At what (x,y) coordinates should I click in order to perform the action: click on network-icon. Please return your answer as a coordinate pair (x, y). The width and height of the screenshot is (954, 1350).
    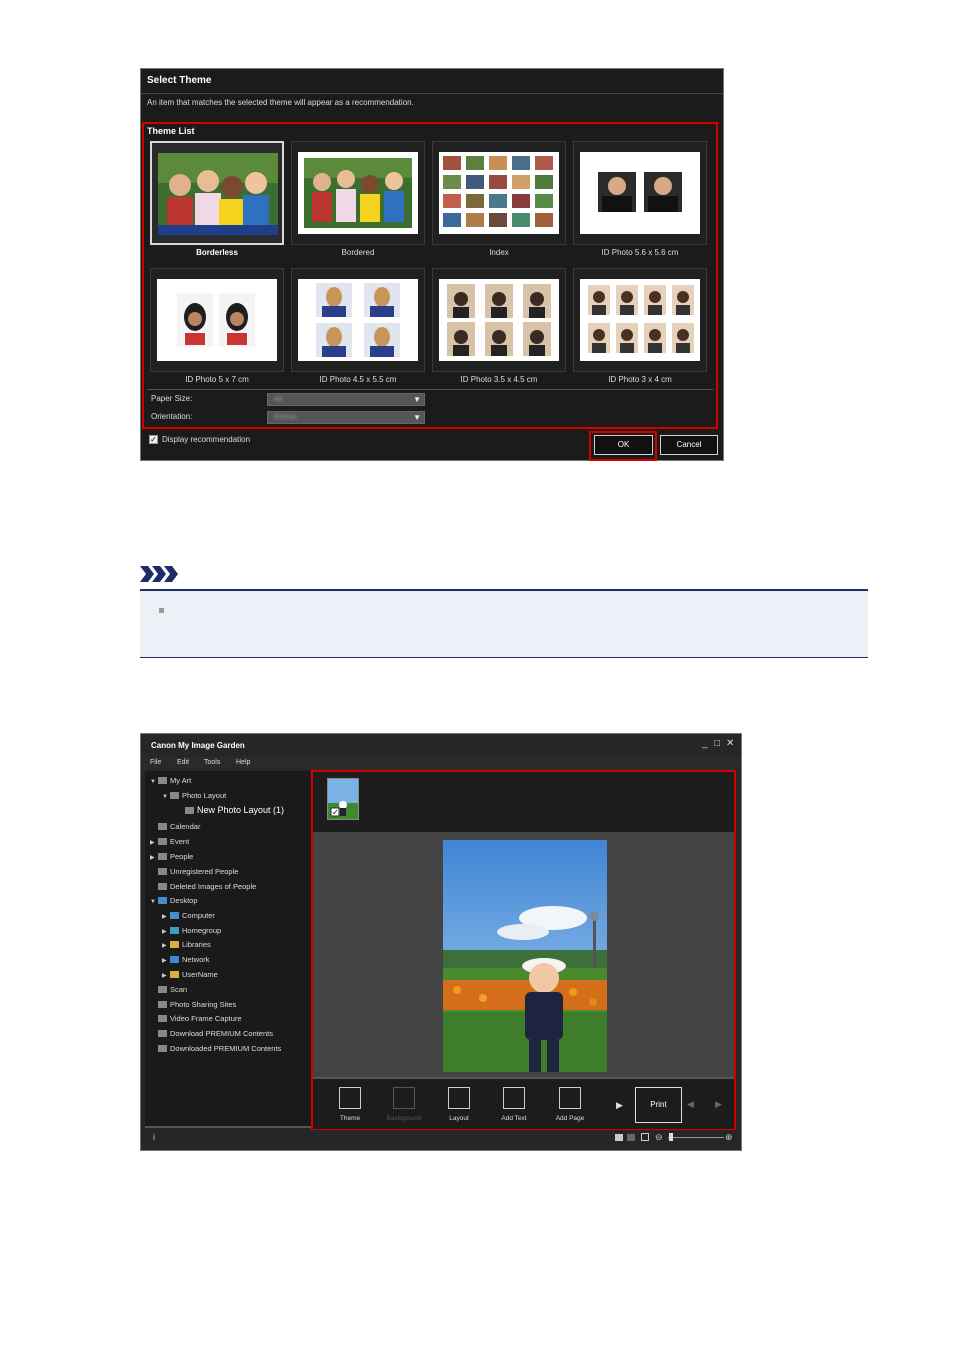
    Looking at the image, I should click on (174, 959).